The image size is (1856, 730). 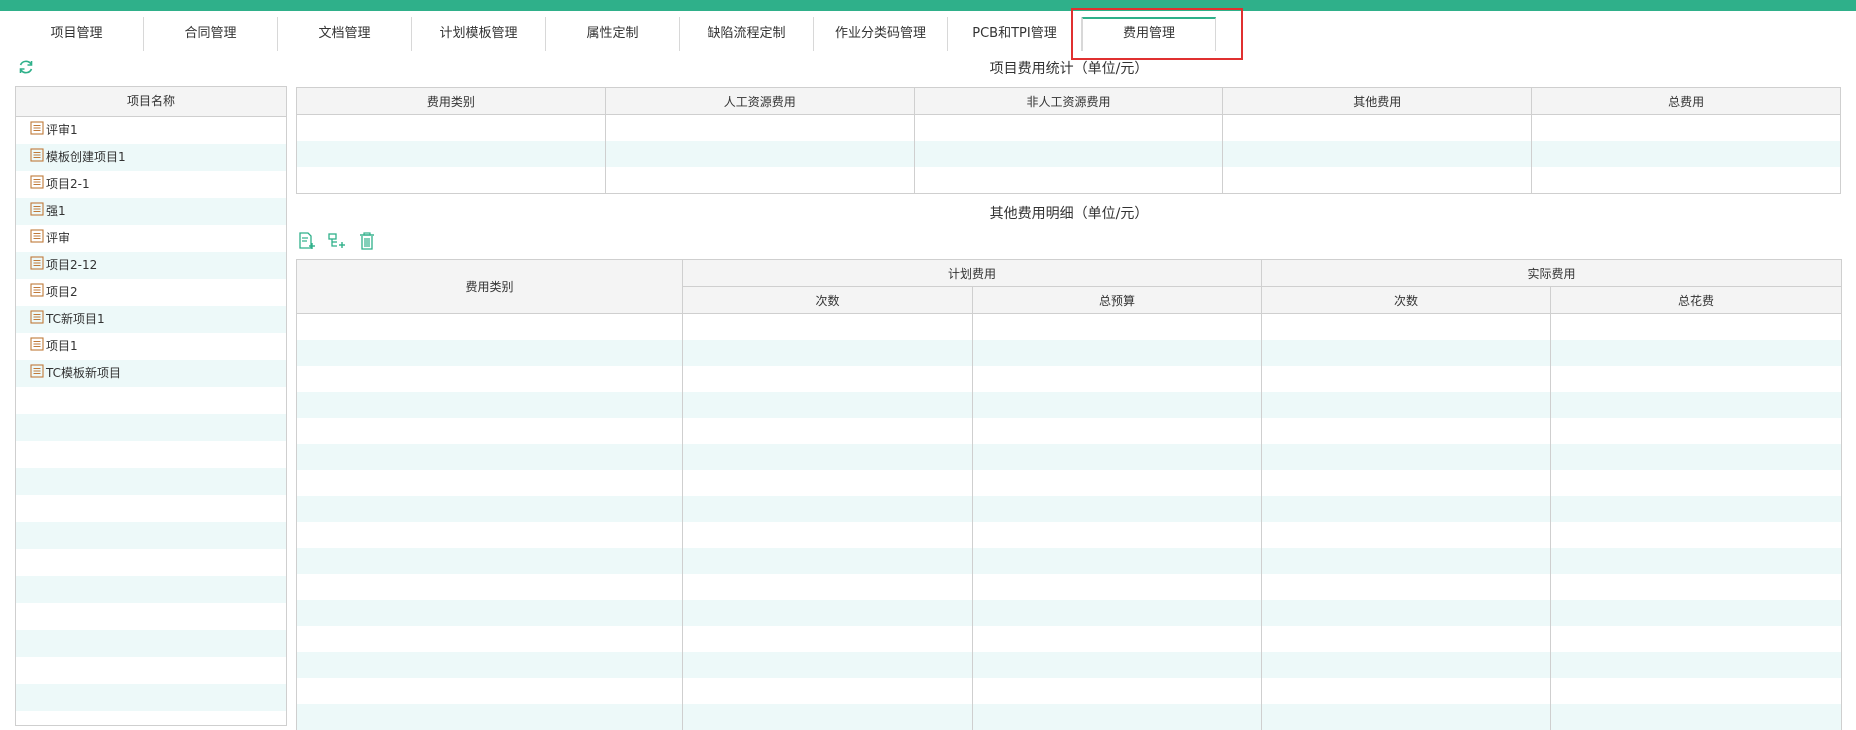 What do you see at coordinates (72, 265) in the screenshot?
I see `project-tree-label: 项目2-12` at bounding box center [72, 265].